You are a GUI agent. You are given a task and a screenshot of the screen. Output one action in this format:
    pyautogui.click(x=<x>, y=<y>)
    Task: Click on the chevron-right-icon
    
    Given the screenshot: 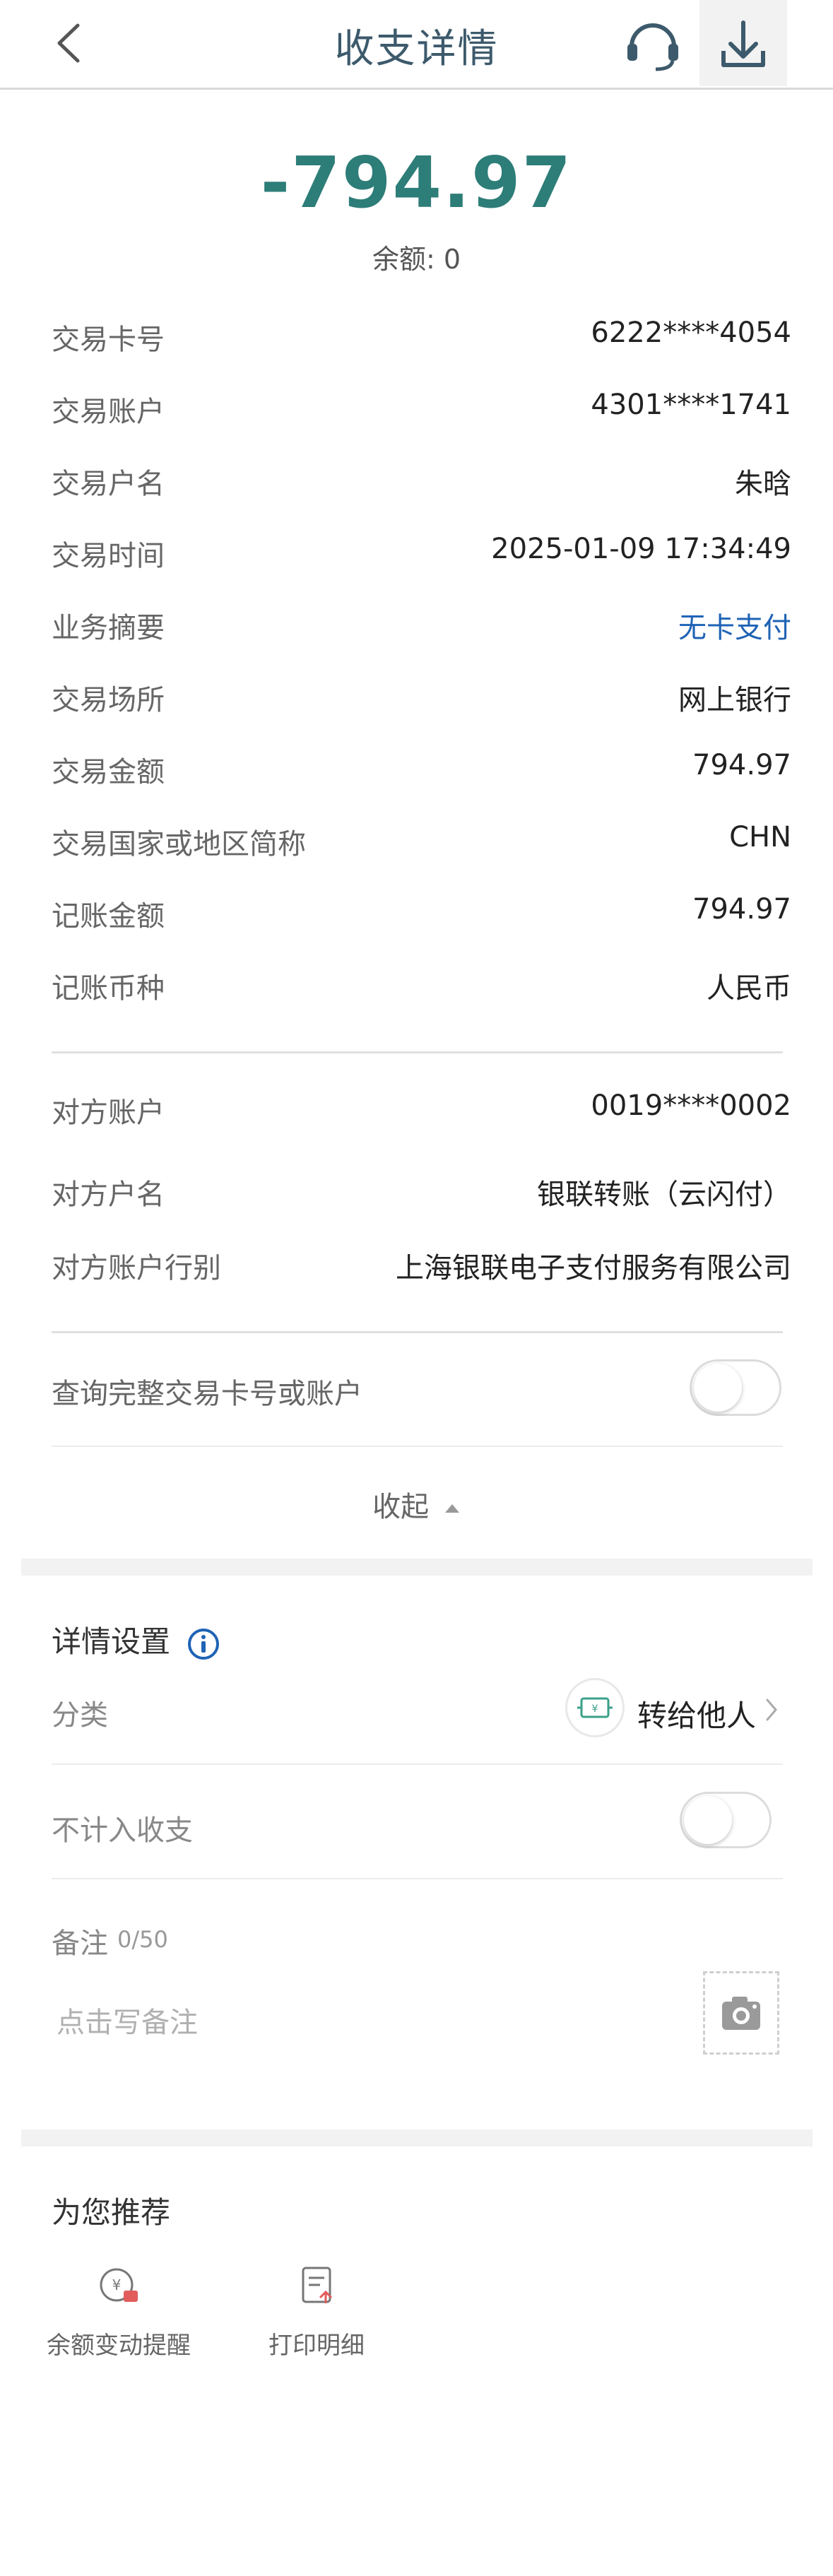 What is the action you would take?
    pyautogui.click(x=771, y=1710)
    